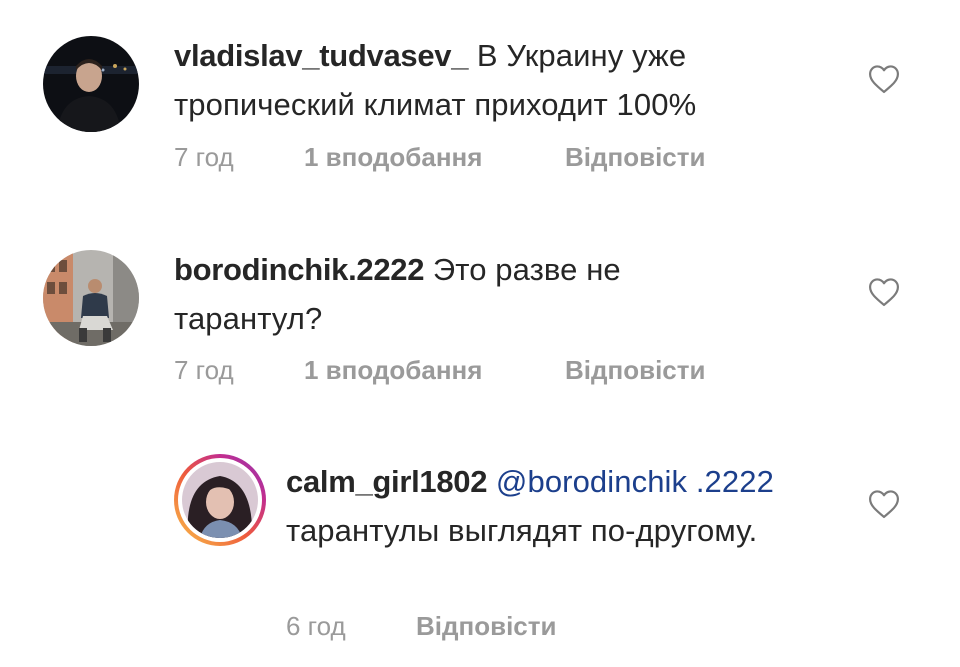 The width and height of the screenshot is (960, 667). I want to click on comment-meta: 6 год Відповісти, so click(536, 627).